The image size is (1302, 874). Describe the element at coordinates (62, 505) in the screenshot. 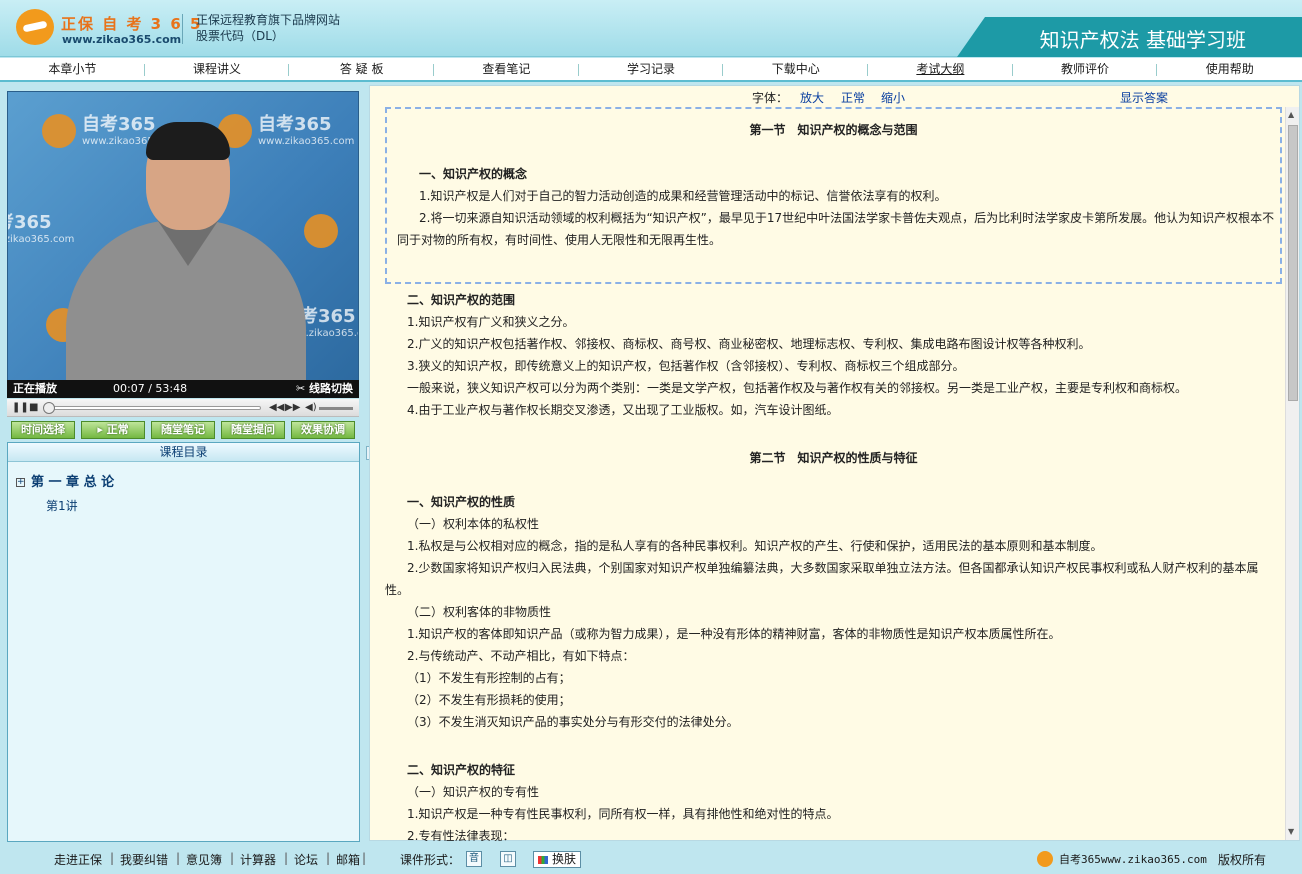

I see `catalog-lesson-item: 第1讲` at that location.